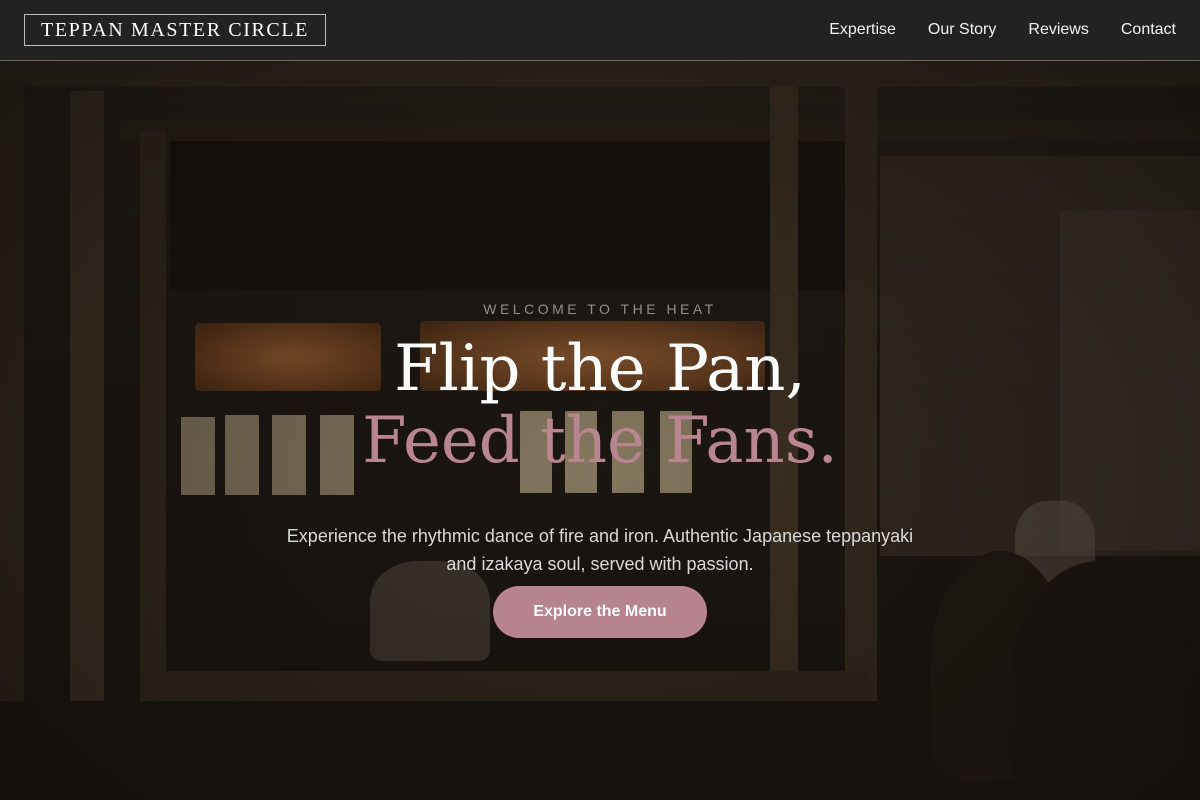 This screenshot has height=800, width=1200. What do you see at coordinates (600, 612) in the screenshot?
I see `explore-menu-button: Explore the Menu` at bounding box center [600, 612].